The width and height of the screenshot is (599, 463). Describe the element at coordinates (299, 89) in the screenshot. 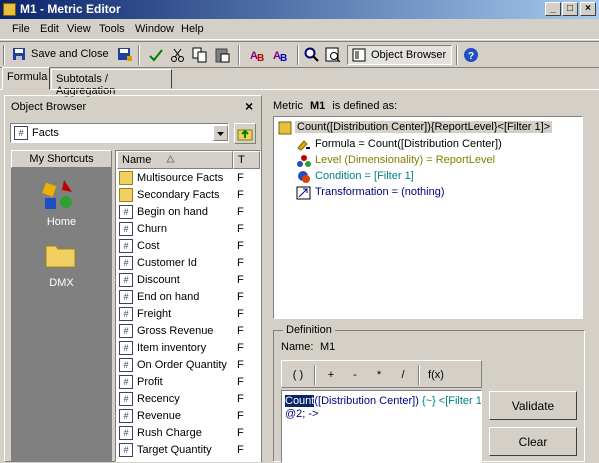

I see `tab-underline` at that location.